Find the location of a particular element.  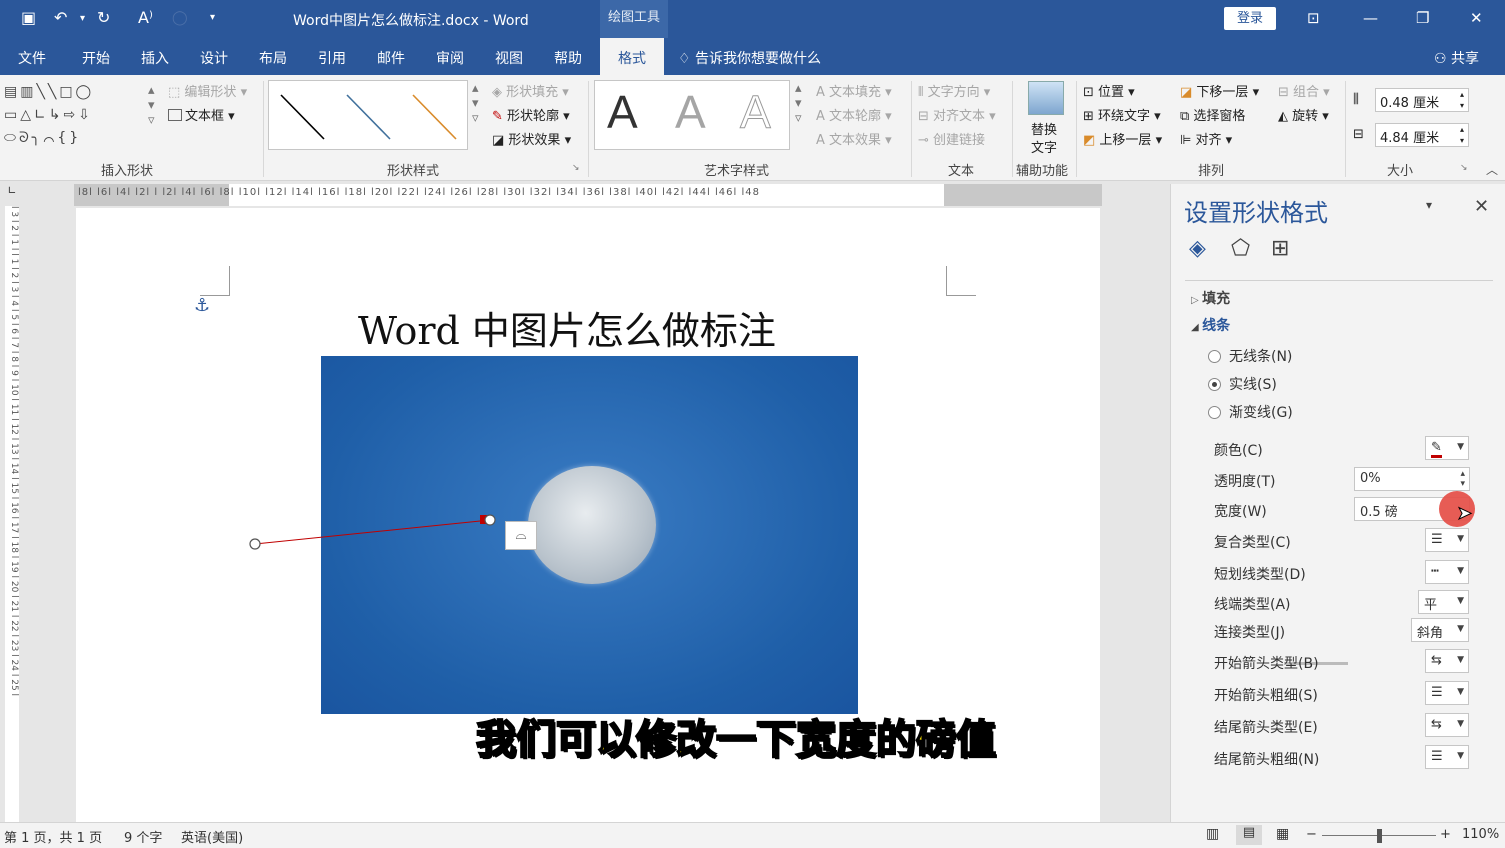

transparency-label: 透明度(T) is located at coordinates (1245, 482).